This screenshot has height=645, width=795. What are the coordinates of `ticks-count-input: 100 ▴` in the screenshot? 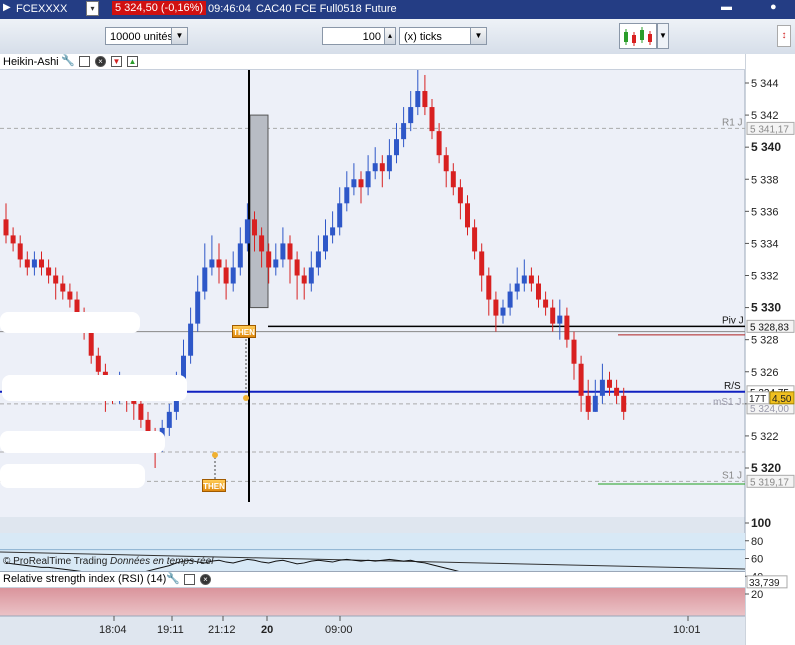 It's located at (359, 36).